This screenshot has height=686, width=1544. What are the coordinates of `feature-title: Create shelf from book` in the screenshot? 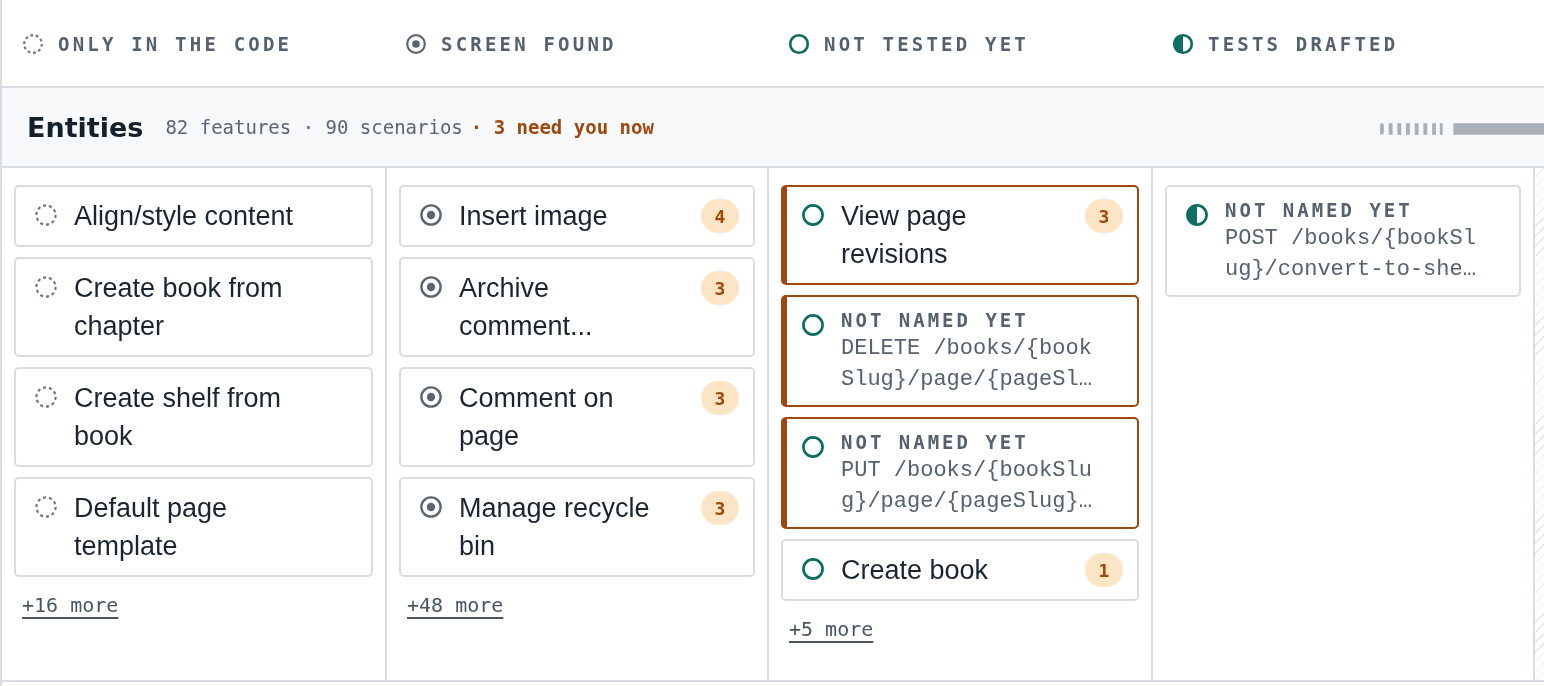 It's located at (178, 417).